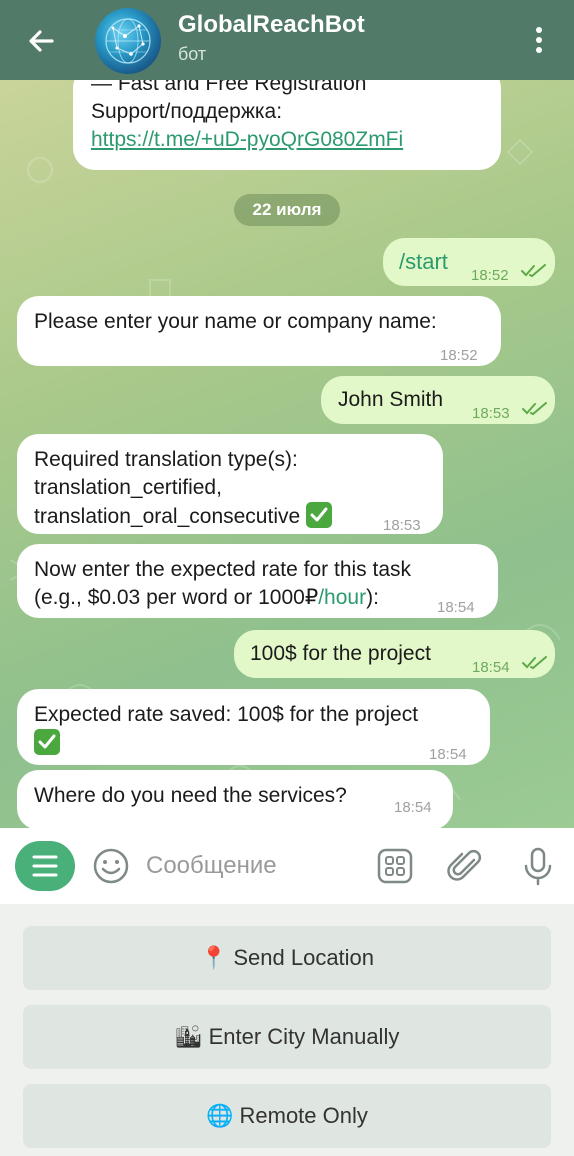 This screenshot has height=1156, width=574. What do you see at coordinates (539, 40) in the screenshot?
I see `more-options-icon` at bounding box center [539, 40].